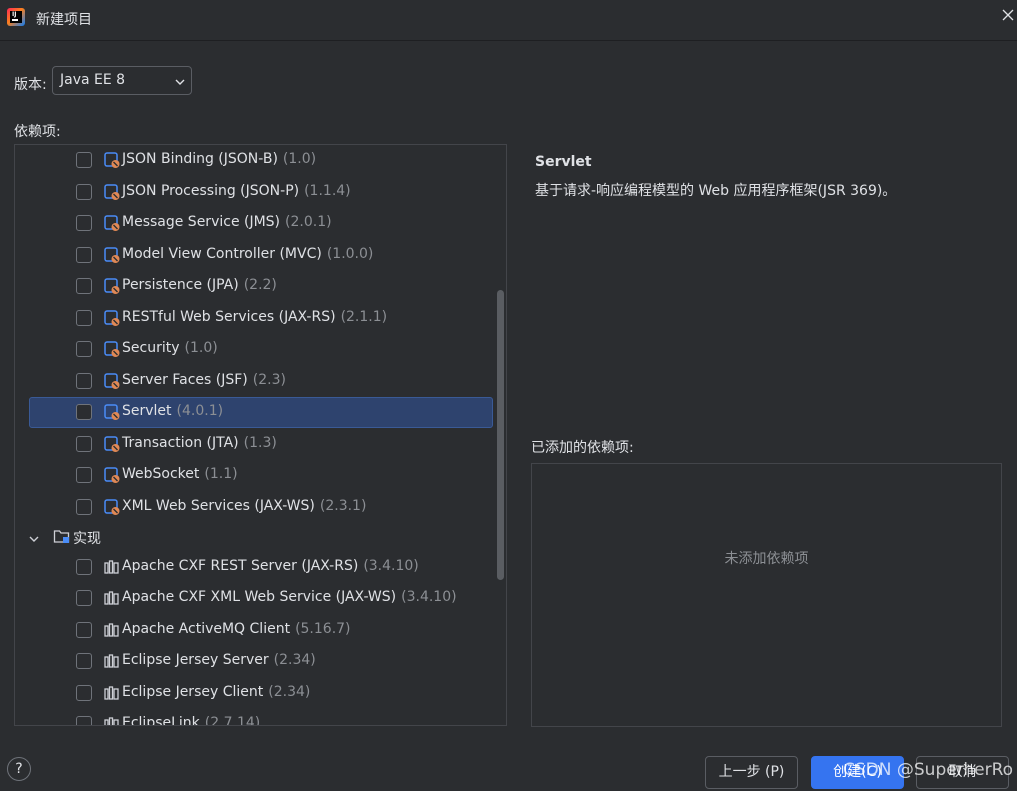 The height and width of the screenshot is (791, 1017). What do you see at coordinates (37, 132) in the screenshot?
I see `dependencies-label: 依赖项:` at bounding box center [37, 132].